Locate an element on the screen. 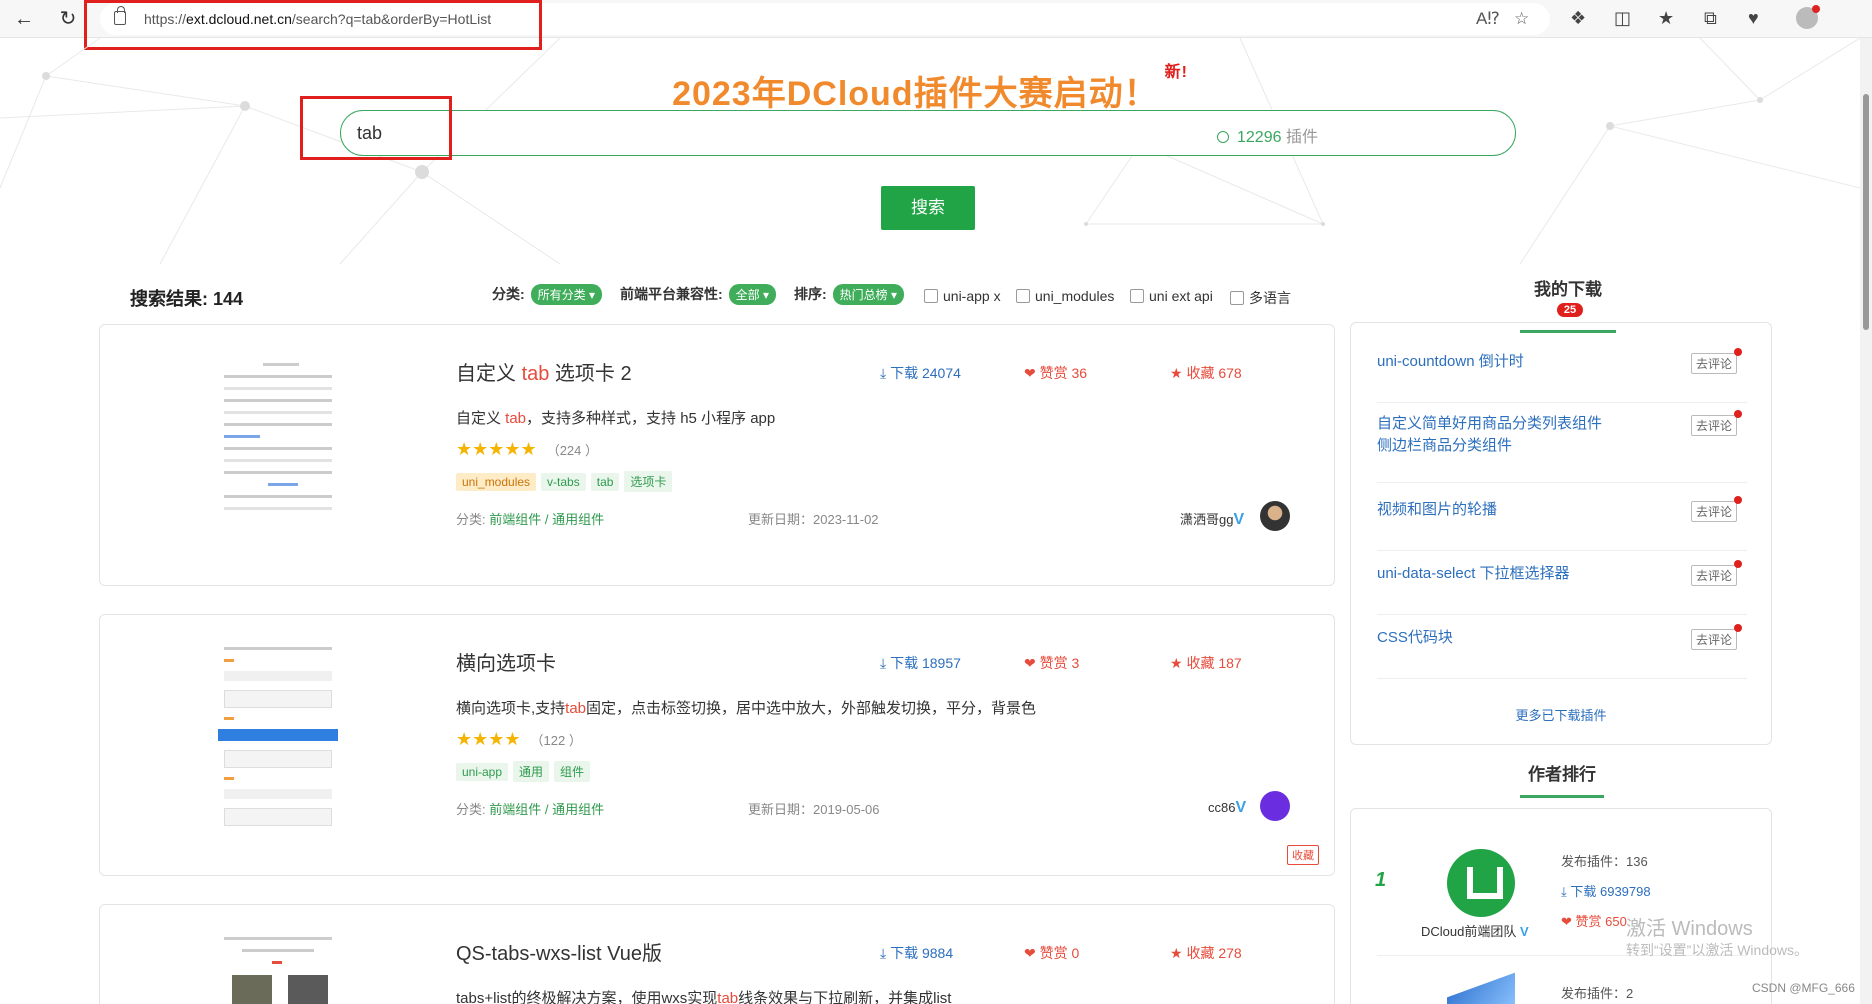 The height and width of the screenshot is (1004, 1872). tag: 组件 is located at coordinates (572, 771).